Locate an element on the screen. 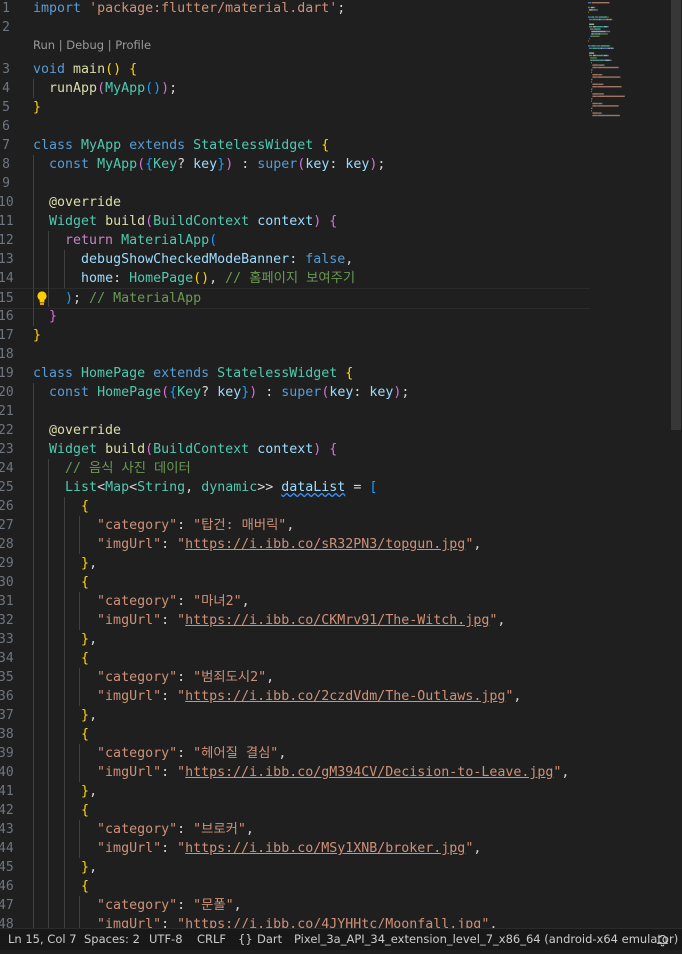  code-line: 4 runApp(MyApp()); is located at coordinates (295, 88).